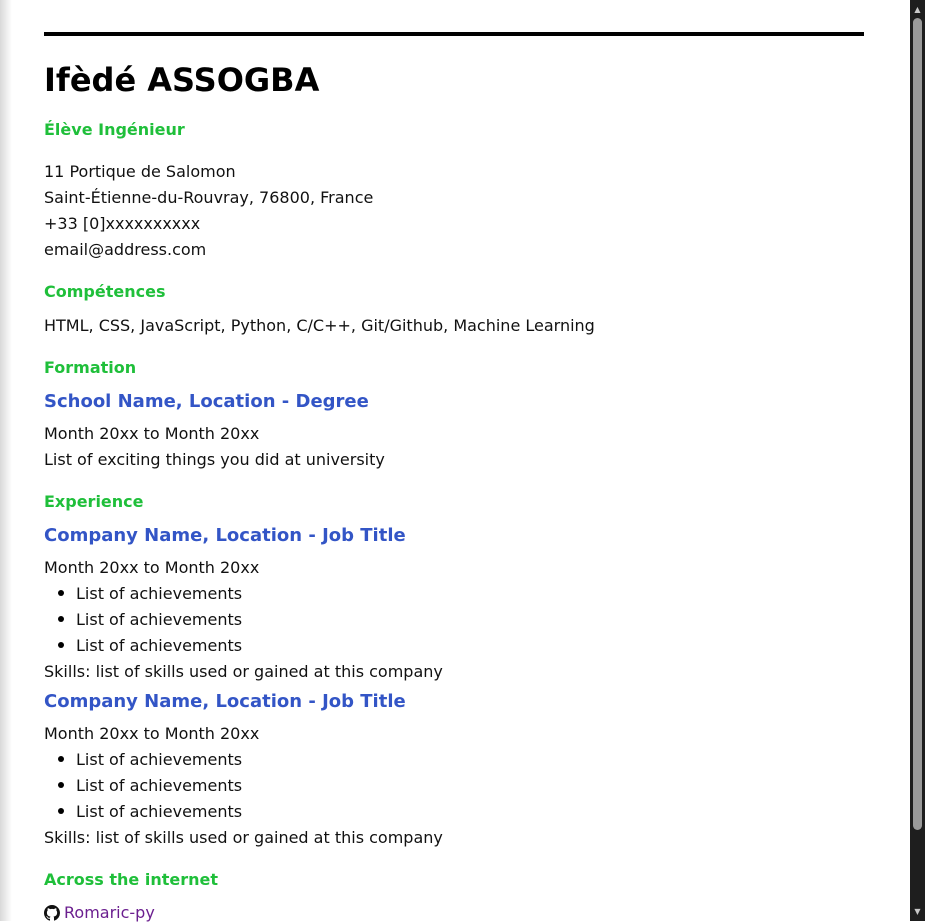 This screenshot has height=924, width=925. I want to click on top-rule, so click(454, 34).